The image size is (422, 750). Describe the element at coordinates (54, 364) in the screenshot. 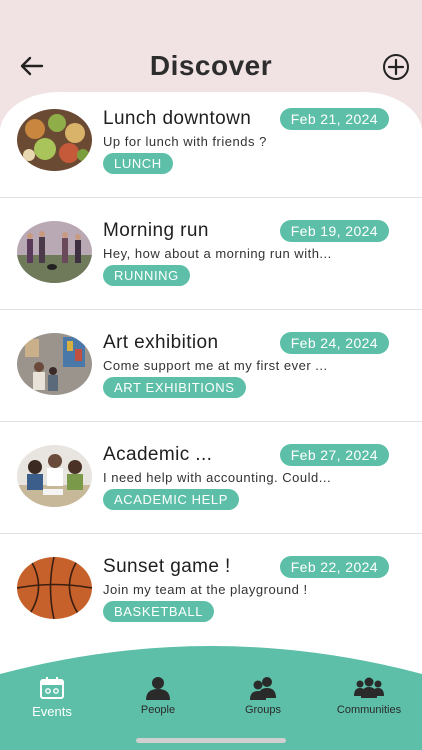

I see `event-thumbnail-art` at that location.